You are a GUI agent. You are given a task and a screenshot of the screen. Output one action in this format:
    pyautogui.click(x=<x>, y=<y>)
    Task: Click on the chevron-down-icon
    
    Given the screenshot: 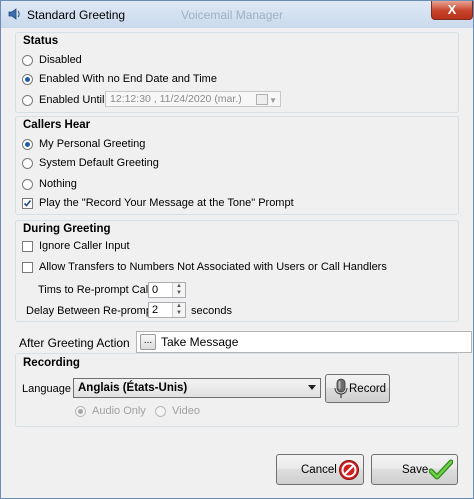 What is the action you would take?
    pyautogui.click(x=312, y=387)
    